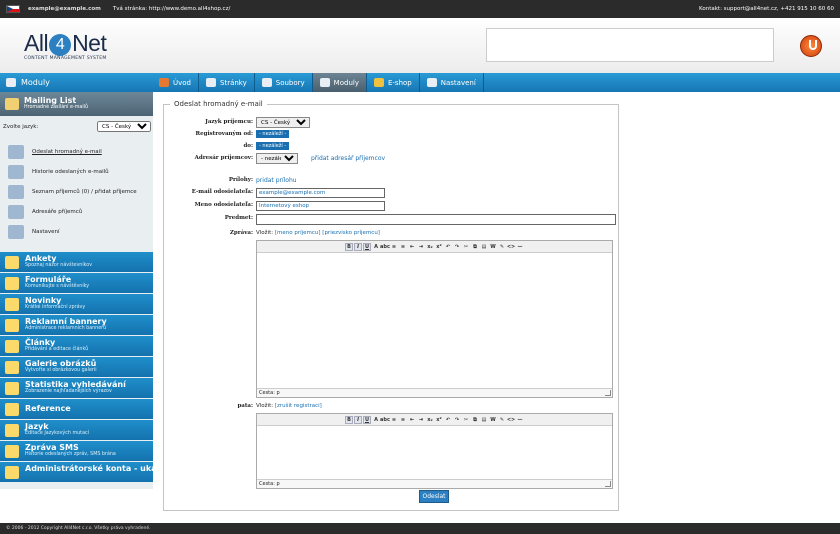 The width and height of the screenshot is (840, 534). Describe the element at coordinates (175, 82) in the screenshot. I see `tab-uvod: Úvod` at that location.